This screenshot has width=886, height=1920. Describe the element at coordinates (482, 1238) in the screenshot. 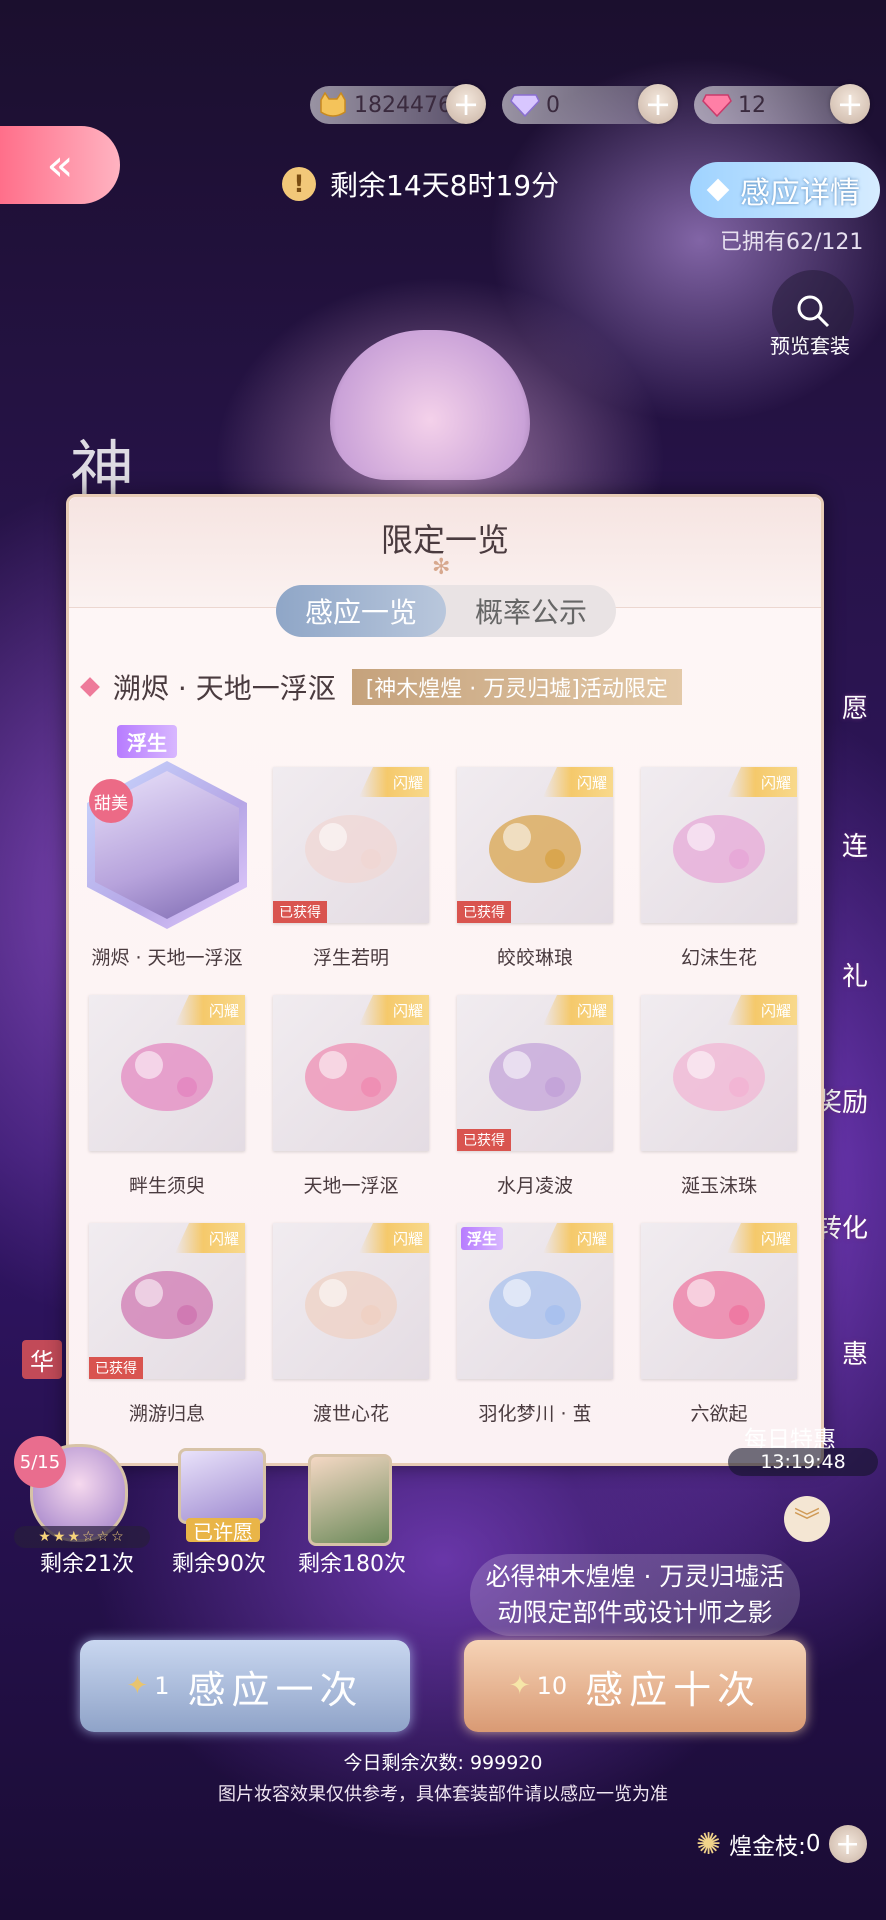

I see `fusheng-tag: 浮生` at that location.